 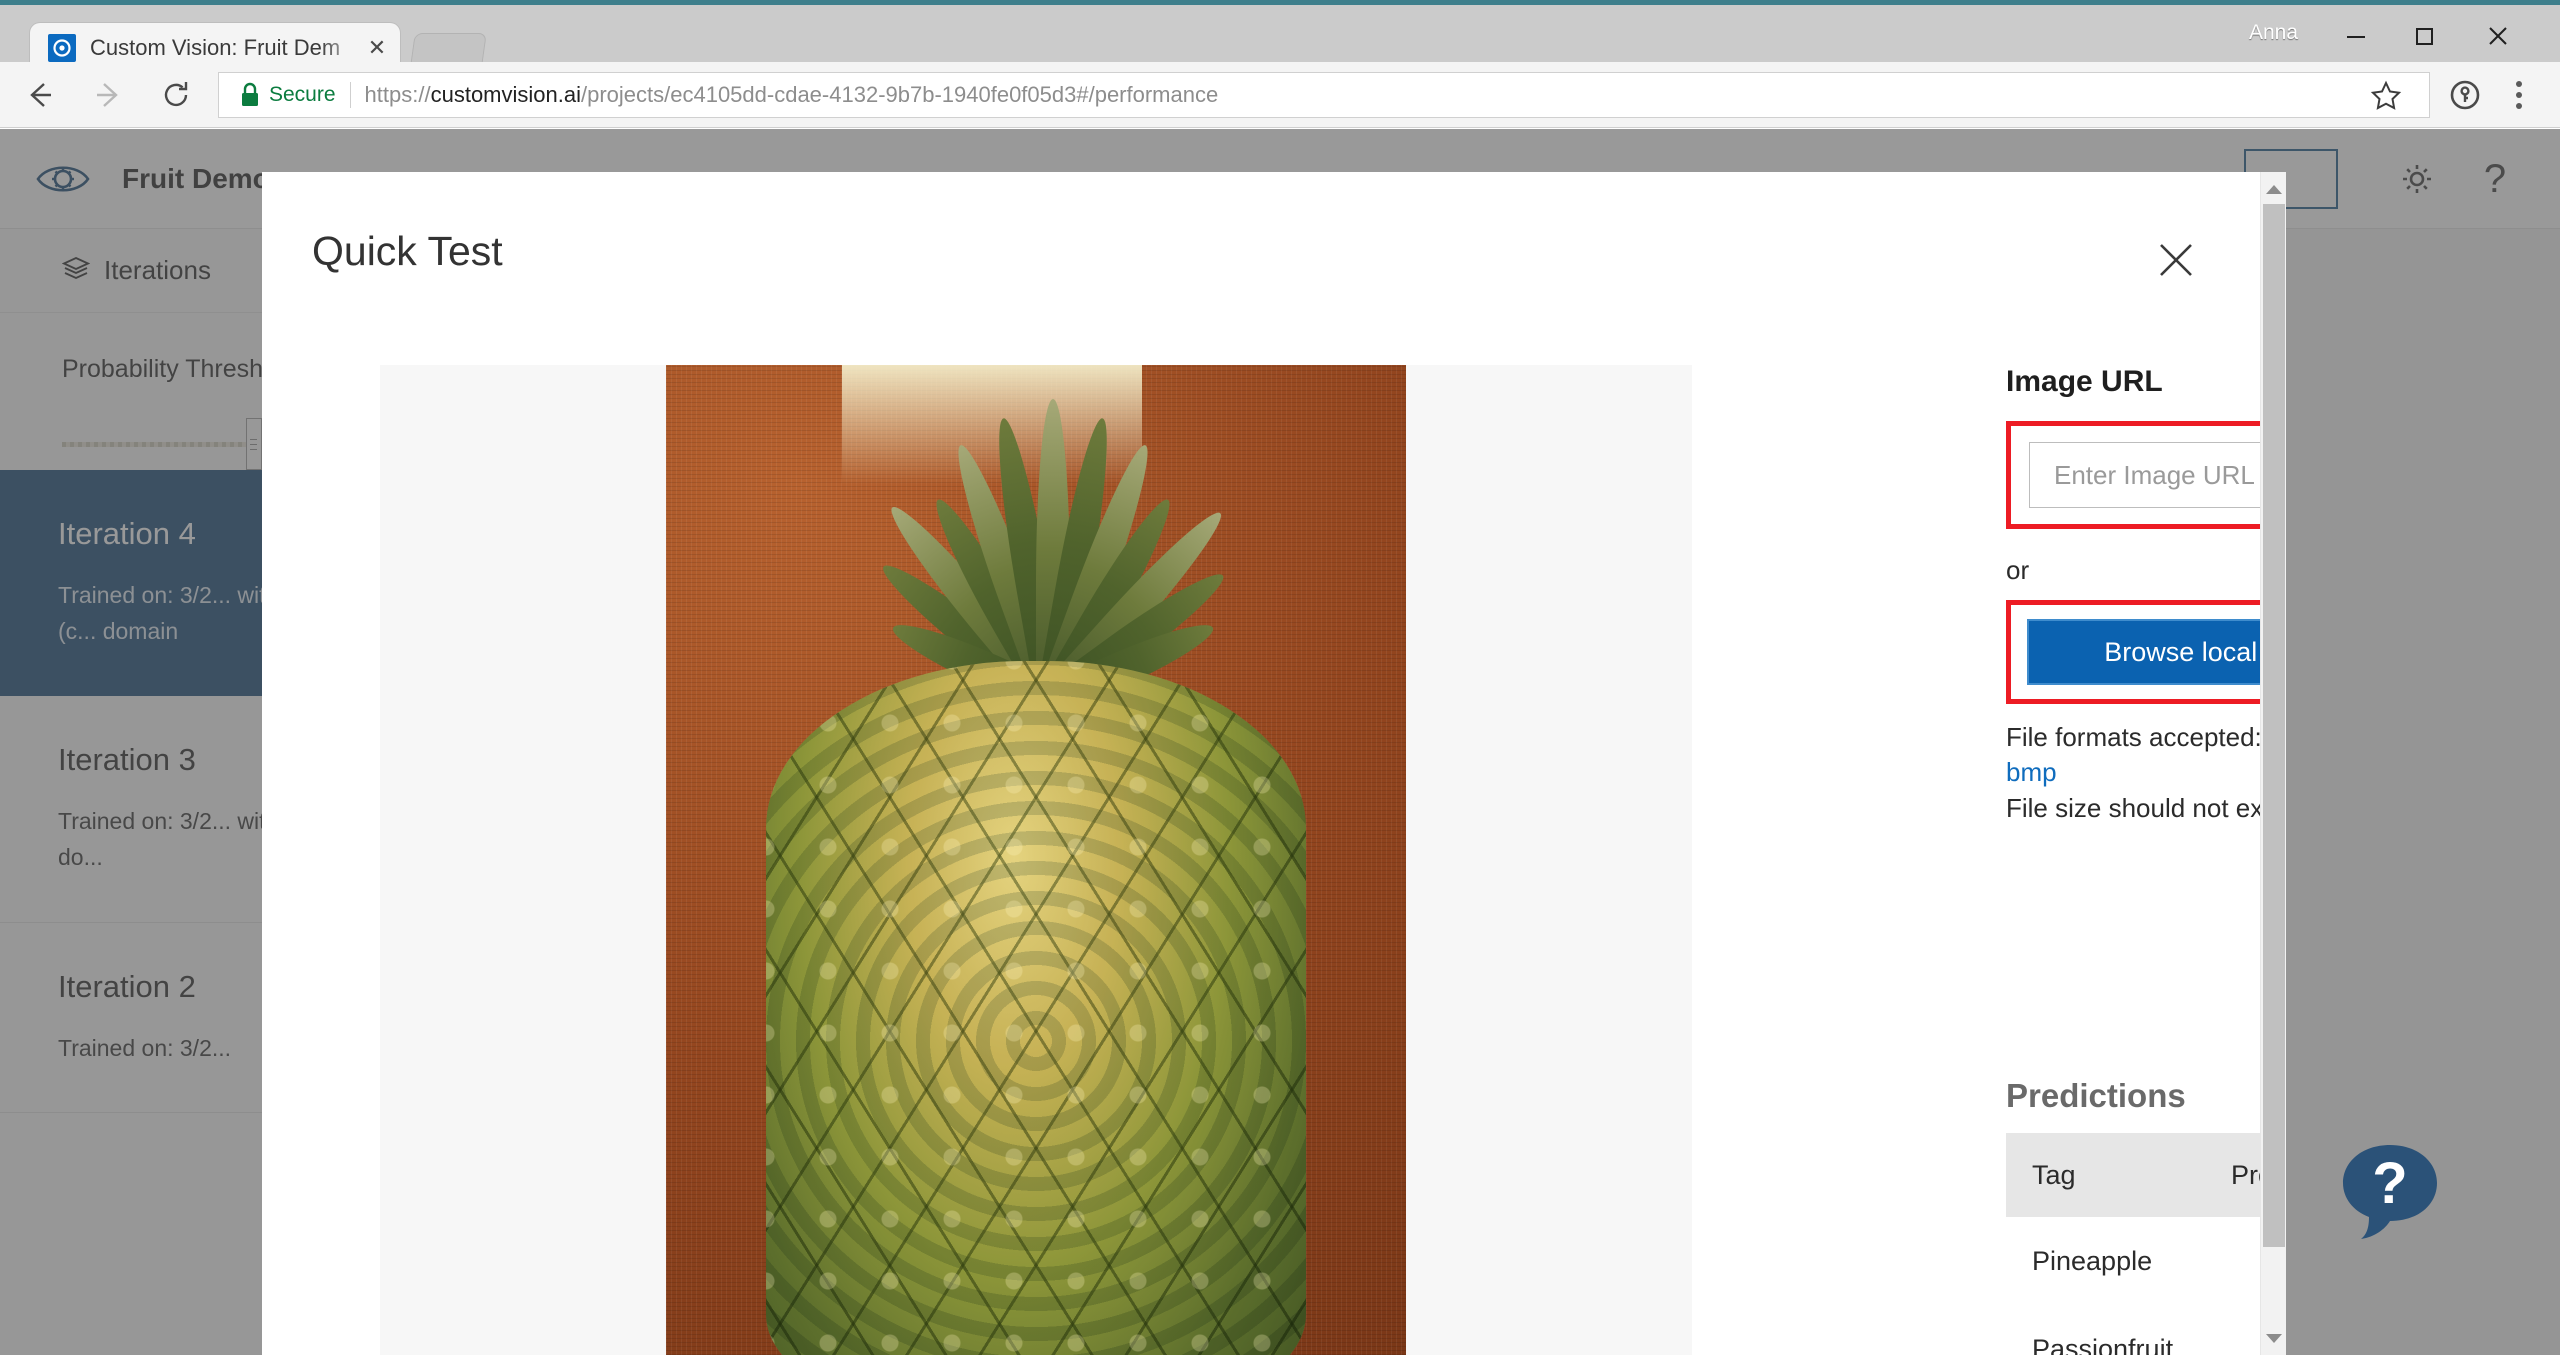 I want to click on close-icon, so click(x=2176, y=260).